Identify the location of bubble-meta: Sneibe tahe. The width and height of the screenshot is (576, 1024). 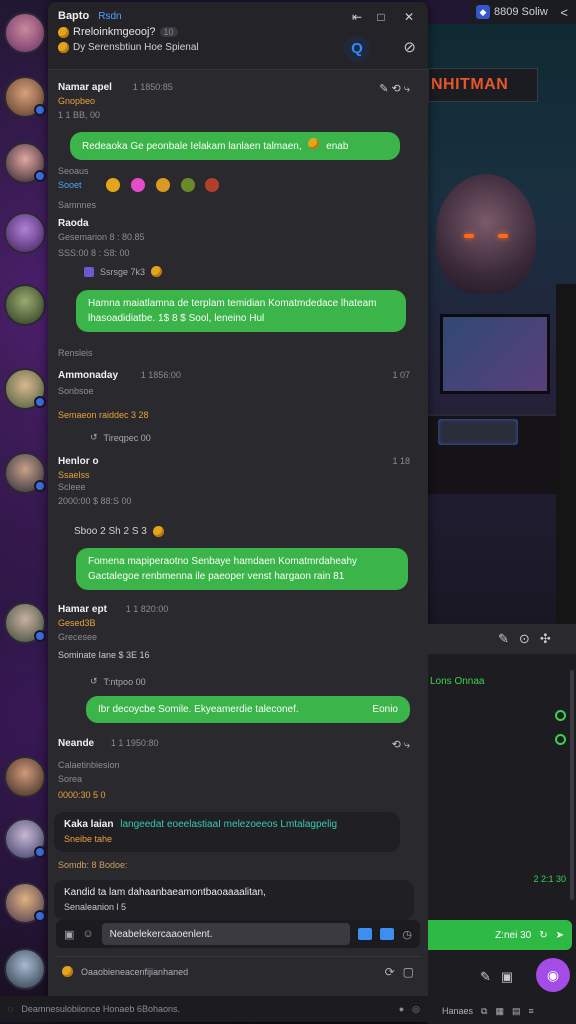
(88, 839).